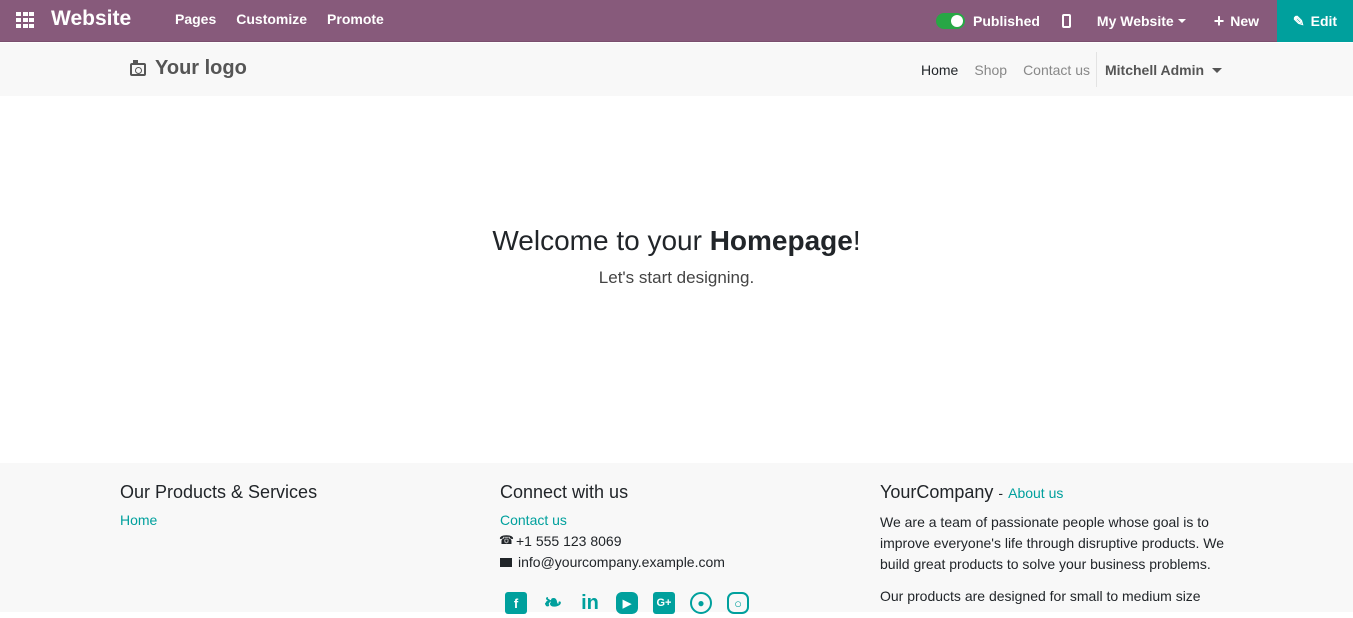 This screenshot has height=618, width=1353. Describe the element at coordinates (506, 562) in the screenshot. I see `envelope-icon` at that location.